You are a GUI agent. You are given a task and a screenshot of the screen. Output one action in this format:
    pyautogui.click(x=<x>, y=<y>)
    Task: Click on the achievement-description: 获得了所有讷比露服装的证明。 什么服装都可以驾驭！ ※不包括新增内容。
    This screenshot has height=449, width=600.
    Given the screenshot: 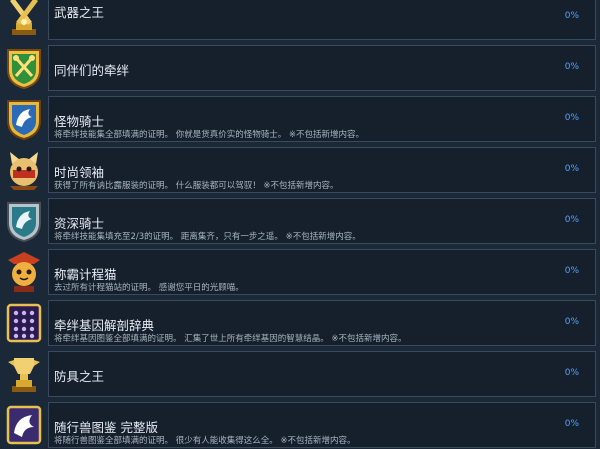 What is the action you would take?
    pyautogui.click(x=196, y=186)
    